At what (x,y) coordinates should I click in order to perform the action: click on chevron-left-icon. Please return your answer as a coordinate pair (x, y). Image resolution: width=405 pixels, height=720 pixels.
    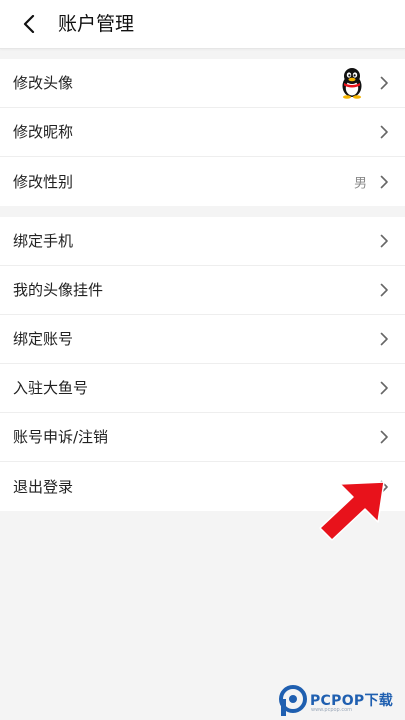
    Looking at the image, I should click on (29, 24).